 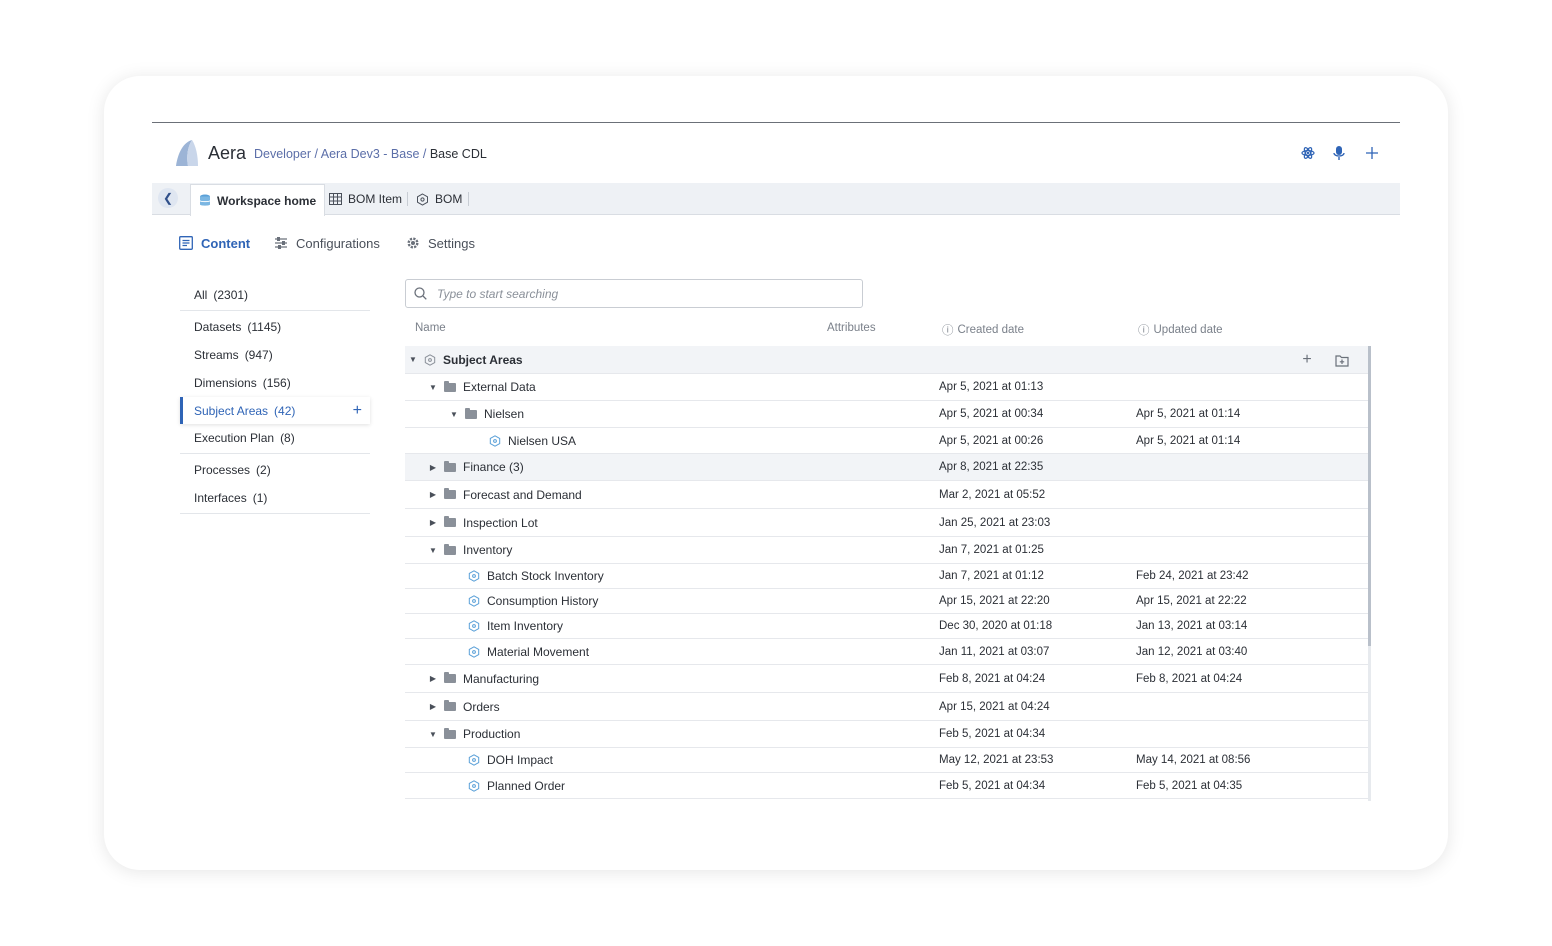 I want to click on tab-label: BOM Item, so click(x=375, y=199).